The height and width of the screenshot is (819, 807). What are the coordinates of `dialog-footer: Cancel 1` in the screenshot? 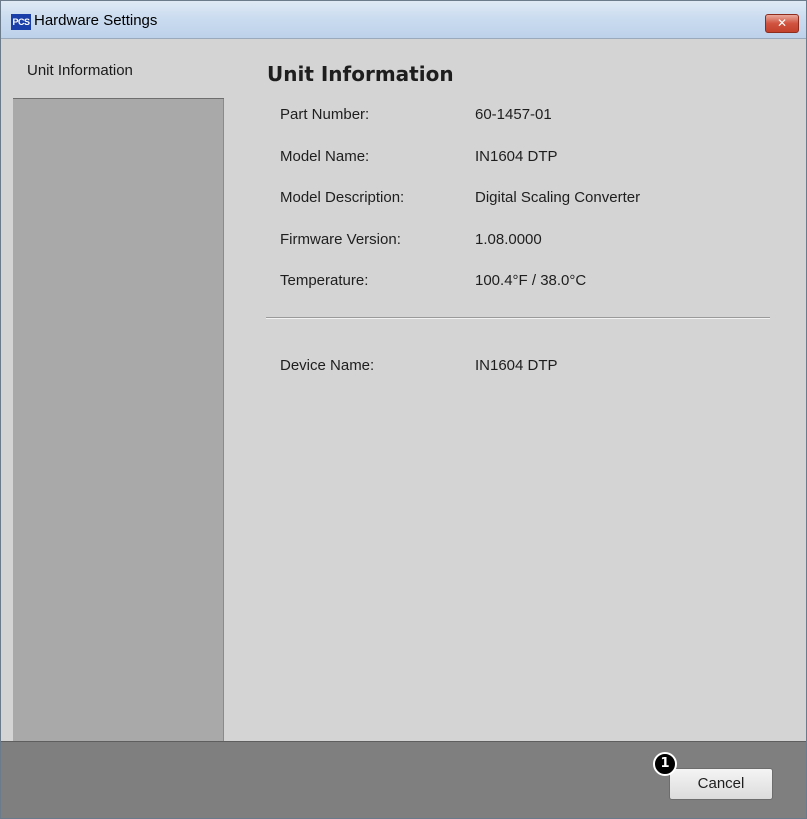 It's located at (403, 779).